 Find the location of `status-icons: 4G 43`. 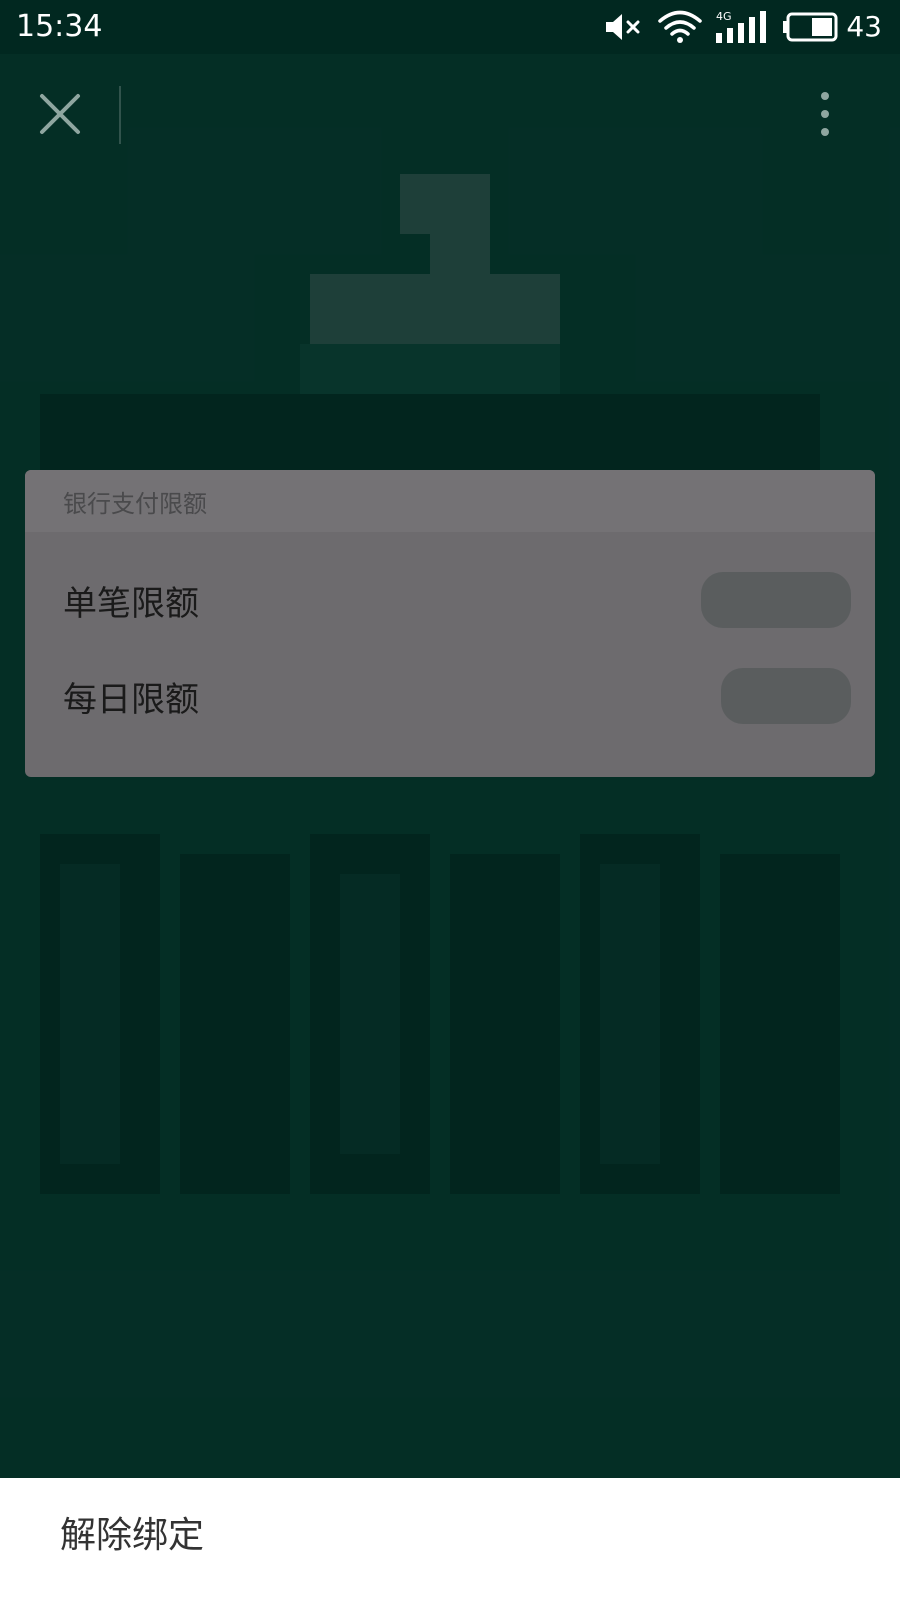

status-icons: 4G 43 is located at coordinates (743, 27).